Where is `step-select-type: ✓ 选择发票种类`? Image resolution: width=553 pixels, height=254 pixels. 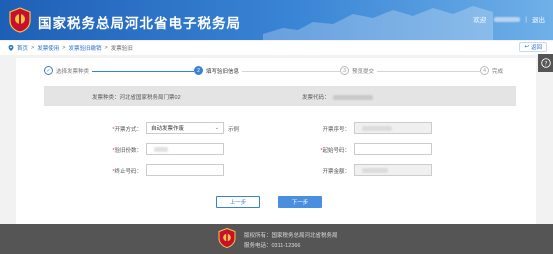 step-select-type: ✓ 选择发票种类 is located at coordinates (68, 70).